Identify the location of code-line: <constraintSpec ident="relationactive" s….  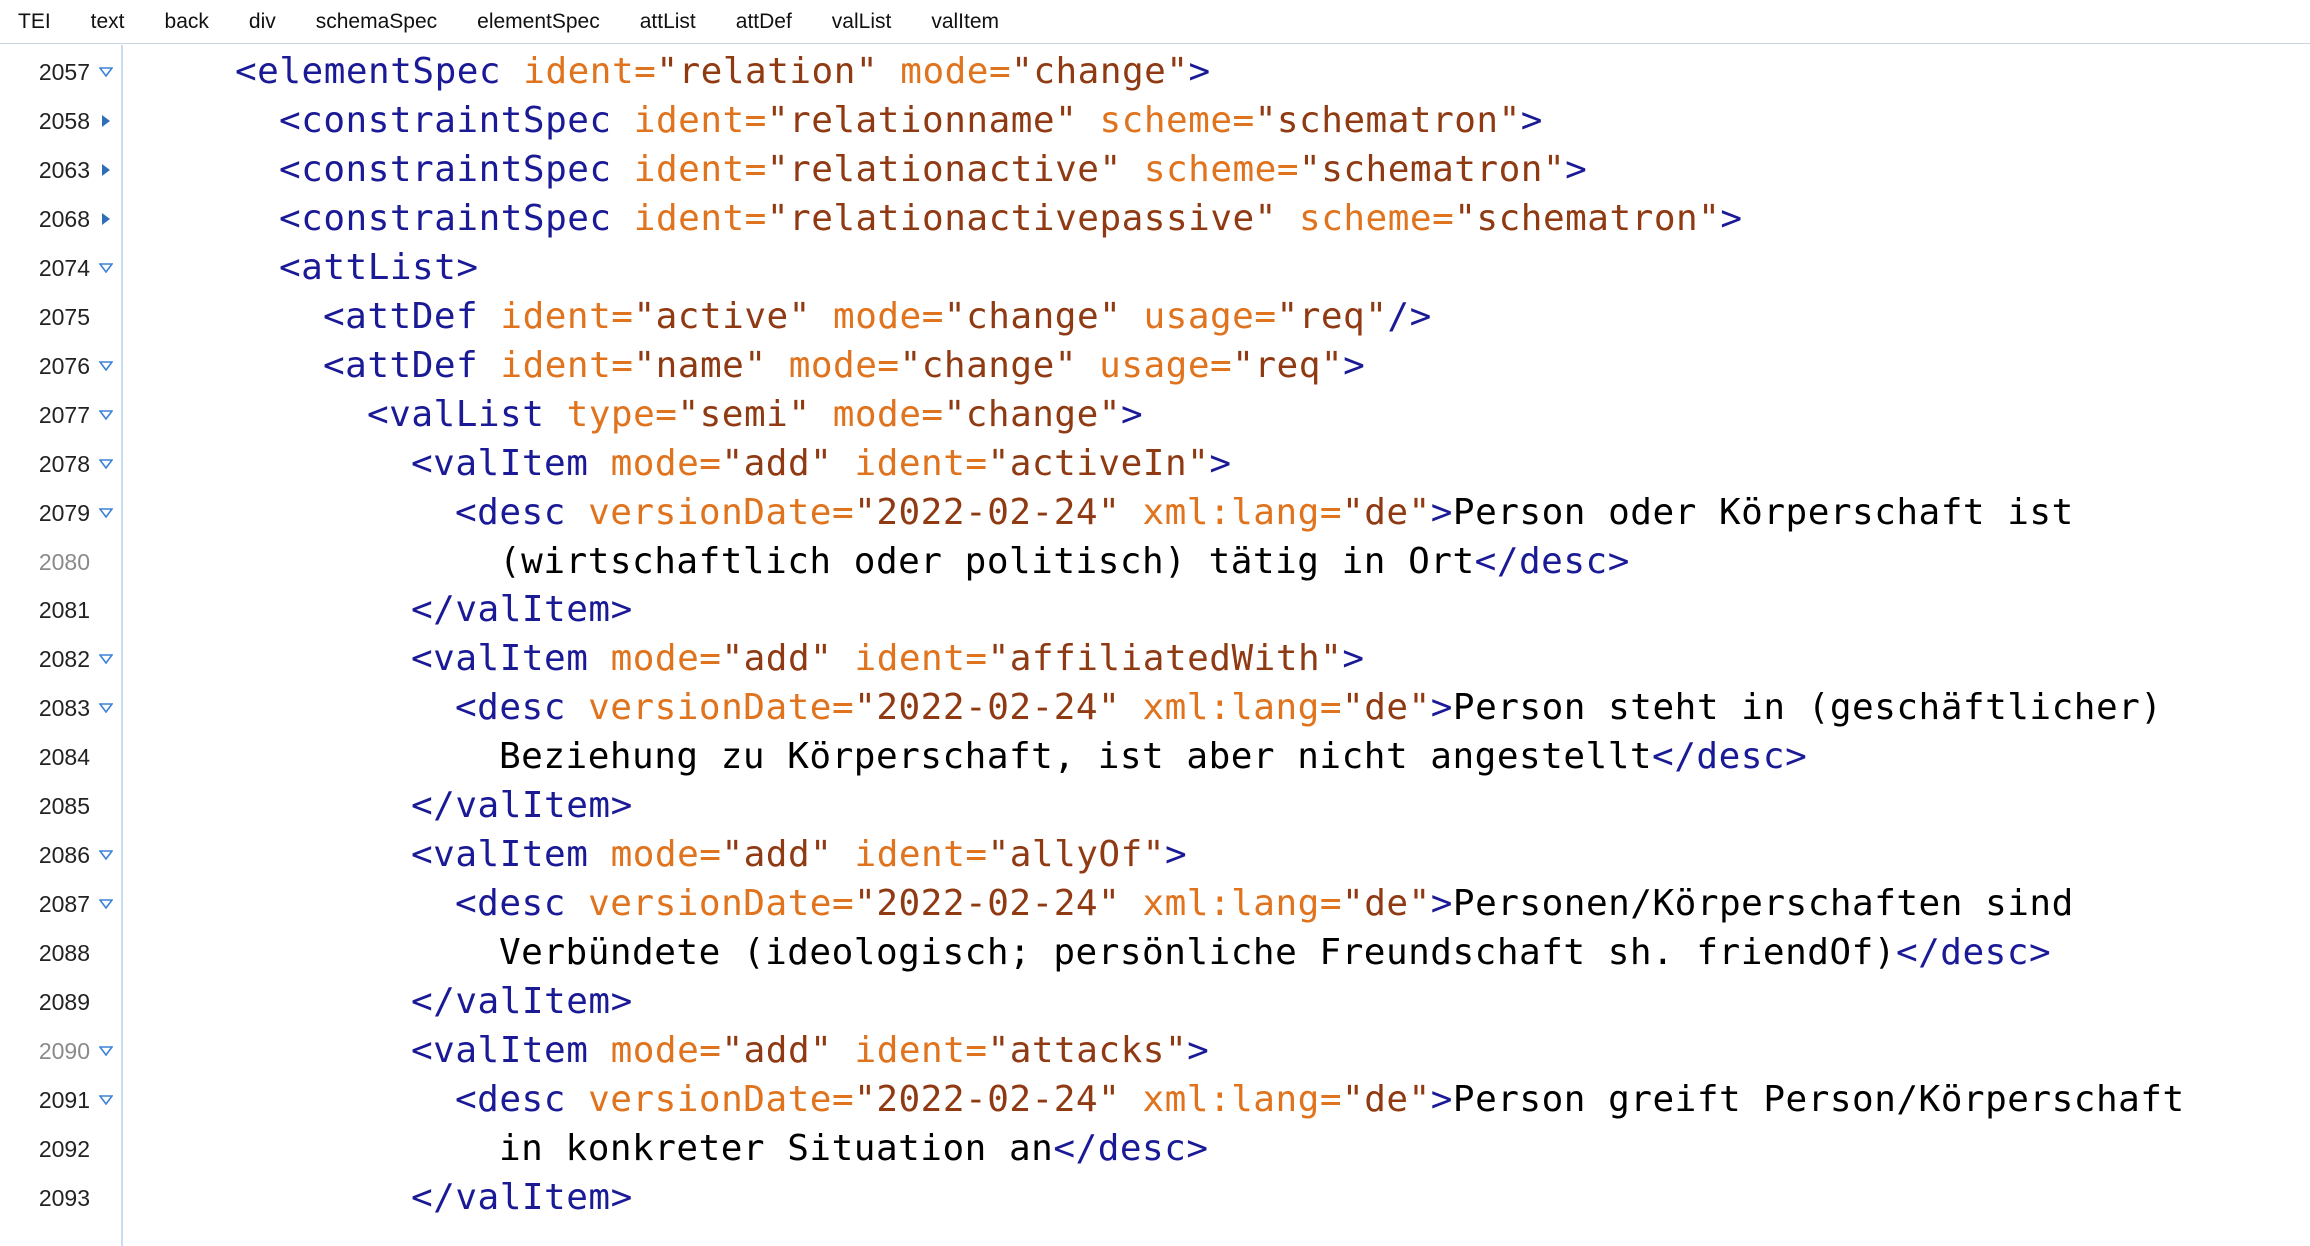
(1217, 170).